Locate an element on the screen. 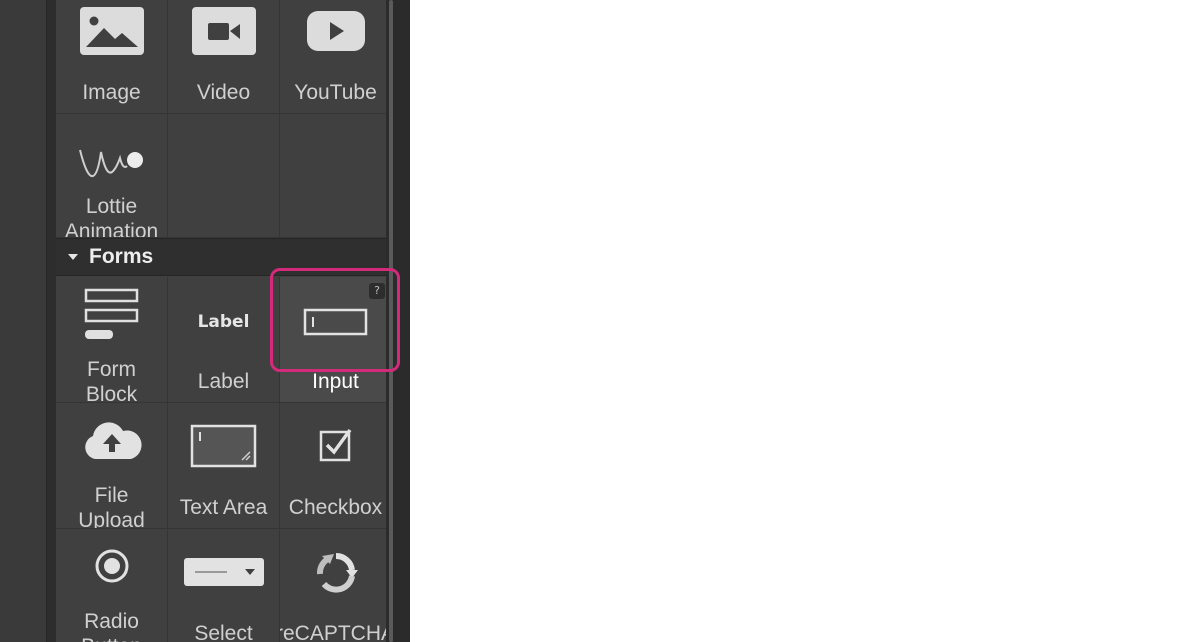 This screenshot has width=1200, height=642. element-lottie-animation: Lottie Animation is located at coordinates (112, 176).